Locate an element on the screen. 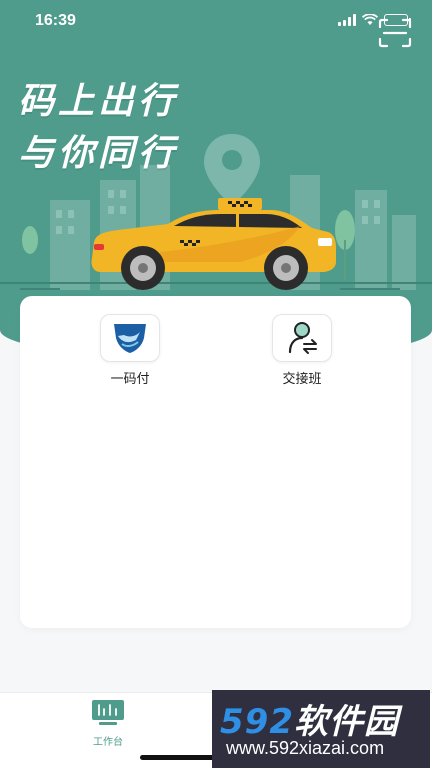 Image resolution: width=432 pixels, height=768 pixels. app-shift-label: 交接班 is located at coordinates (302, 379).